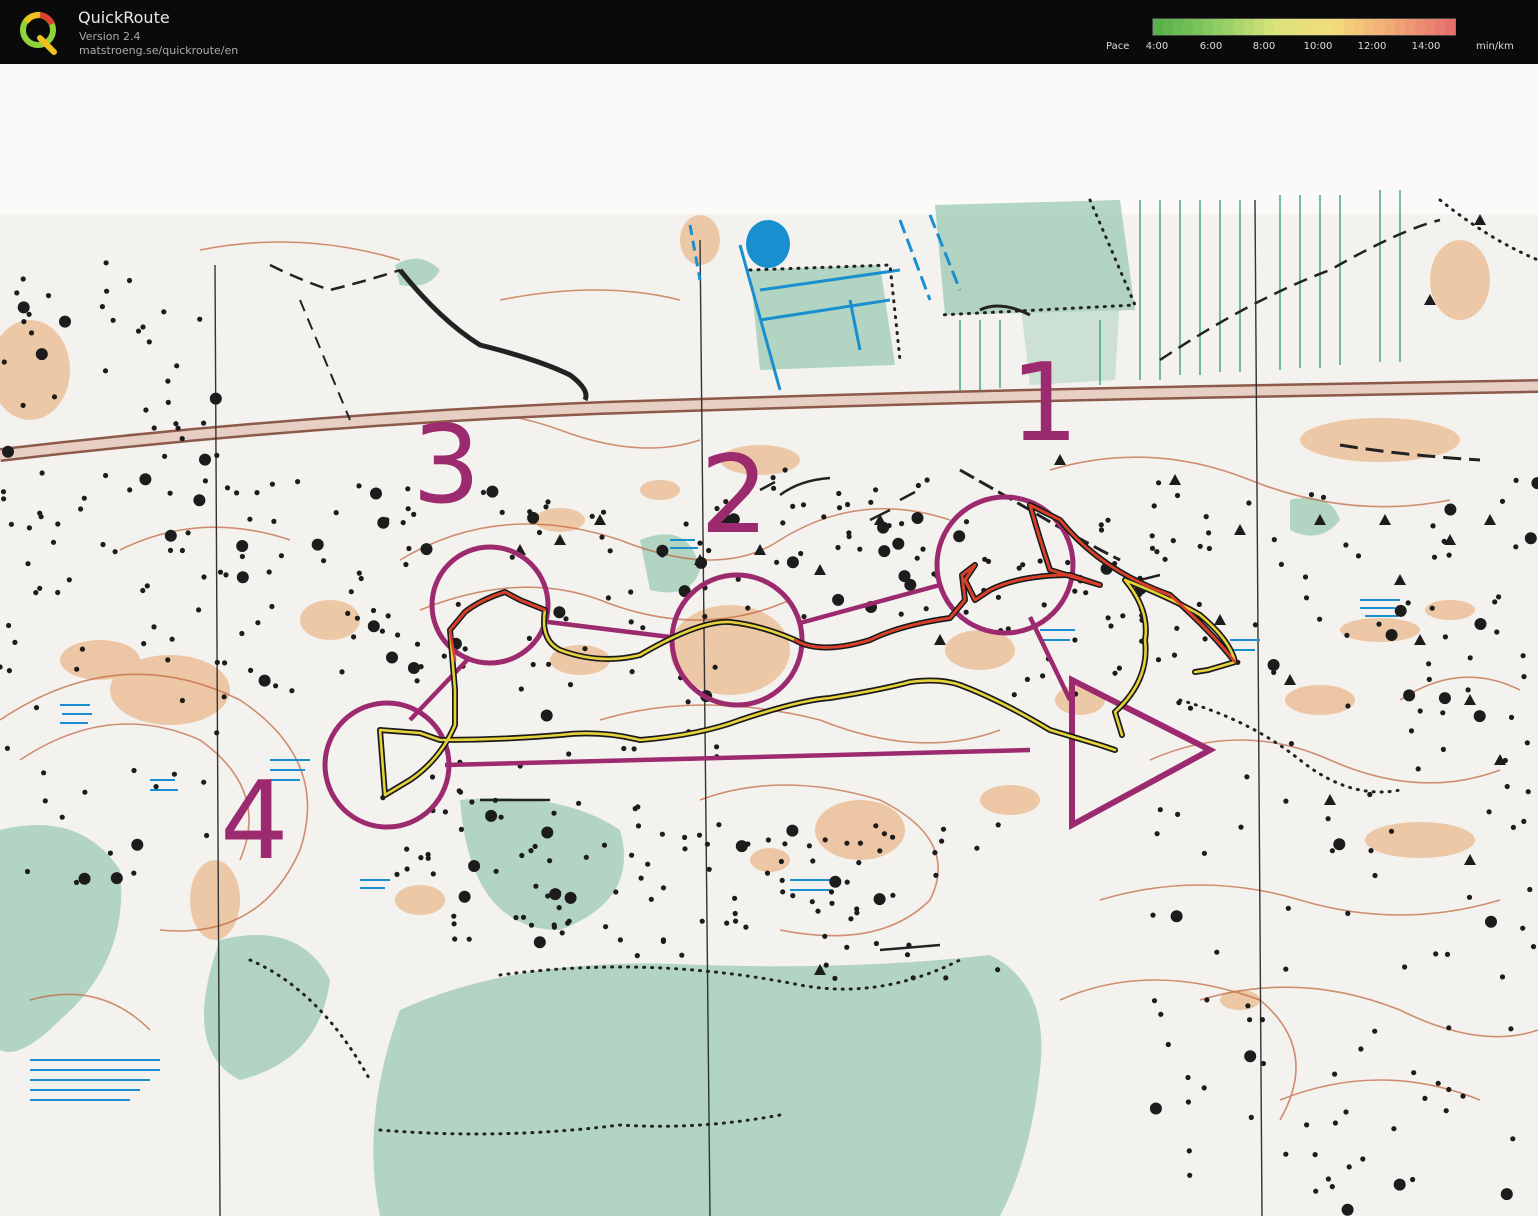 This screenshot has height=1216, width=1538. Describe the element at coordinates (158, 50) in the screenshot. I see `app-url: matstroeng.se/quickroute/en` at that location.